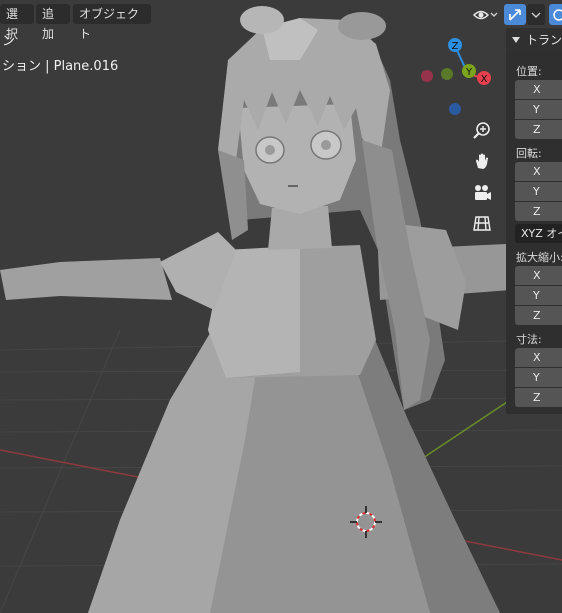  I want to click on location-y-field: Y, so click(538, 109).